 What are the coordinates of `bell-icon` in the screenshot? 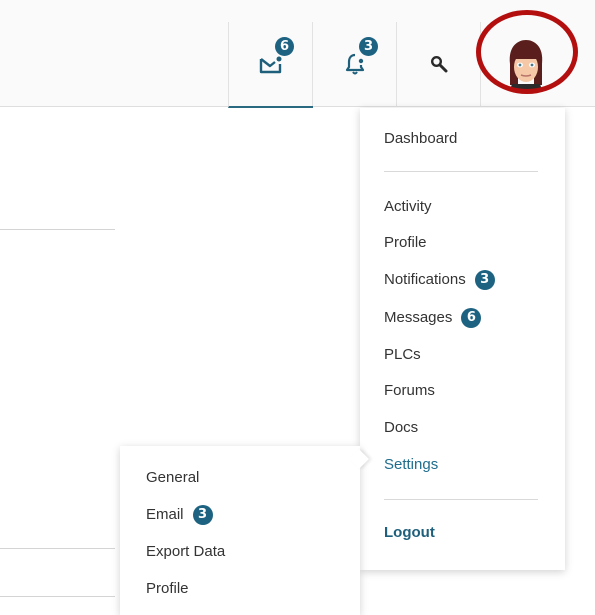 It's located at (355, 64).